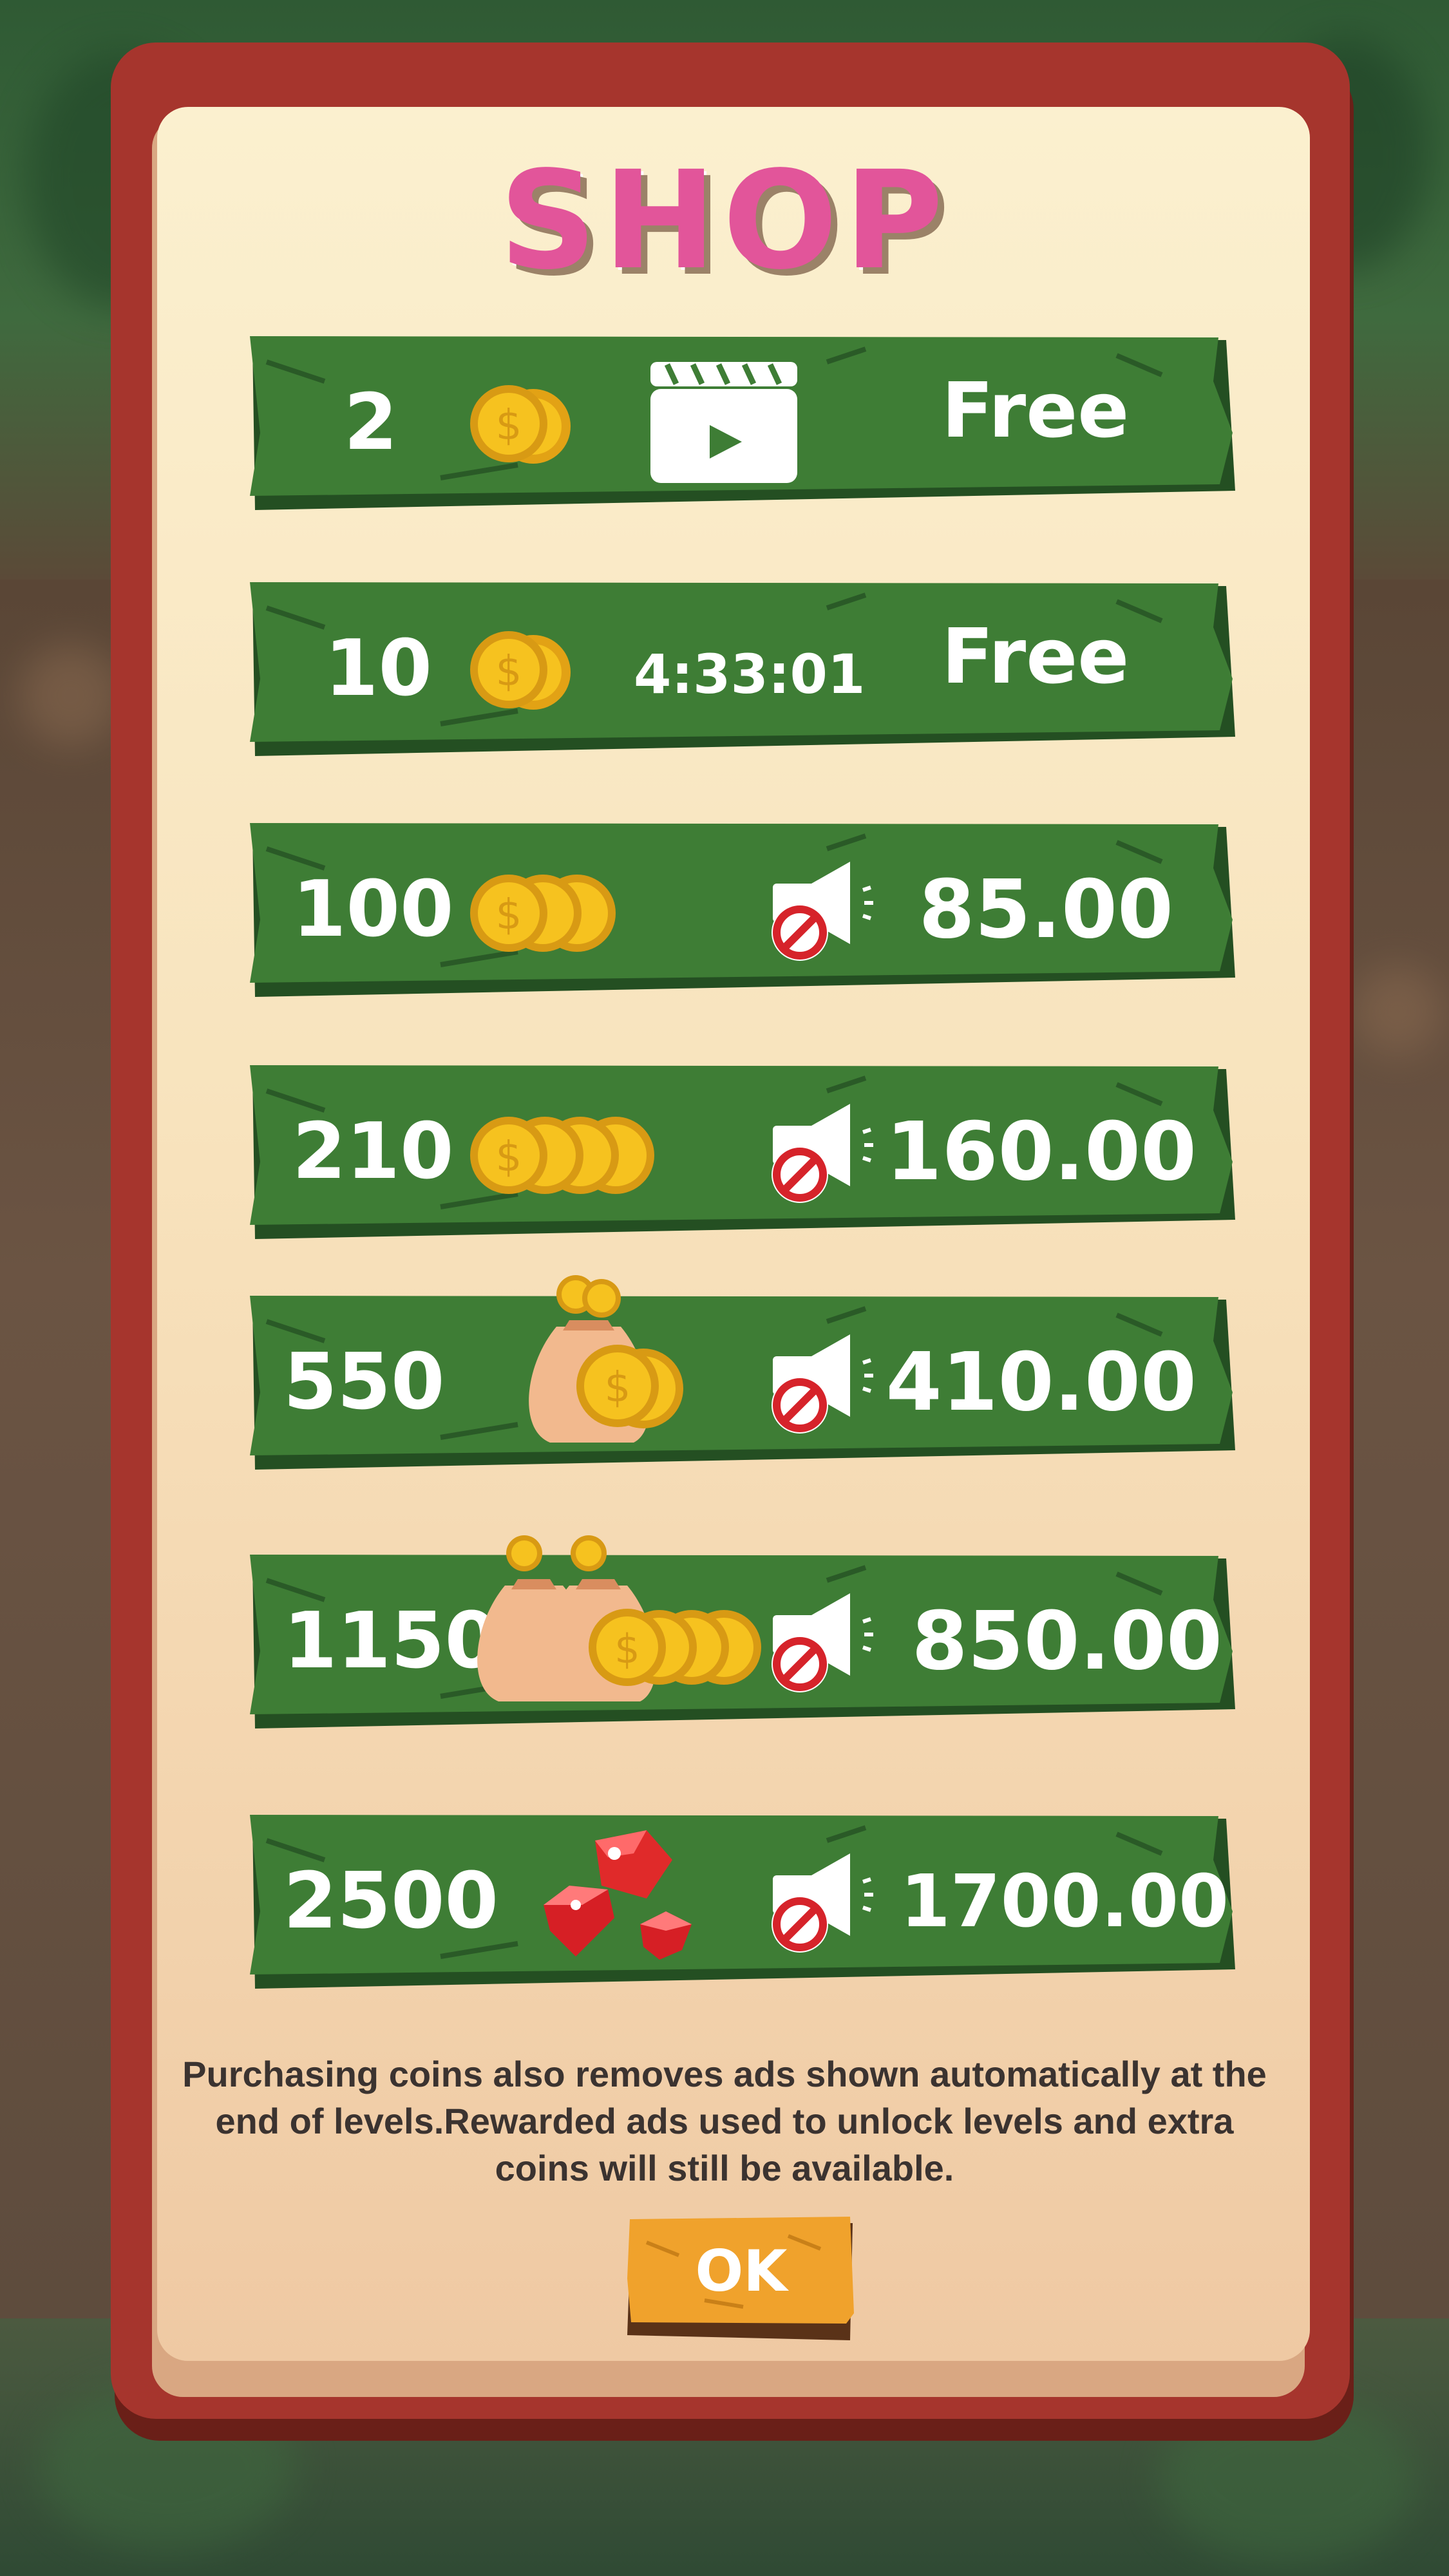 Image resolution: width=1449 pixels, height=2576 pixels. What do you see at coordinates (1041, 1151) in the screenshot?
I see `price-label: 160.00` at bounding box center [1041, 1151].